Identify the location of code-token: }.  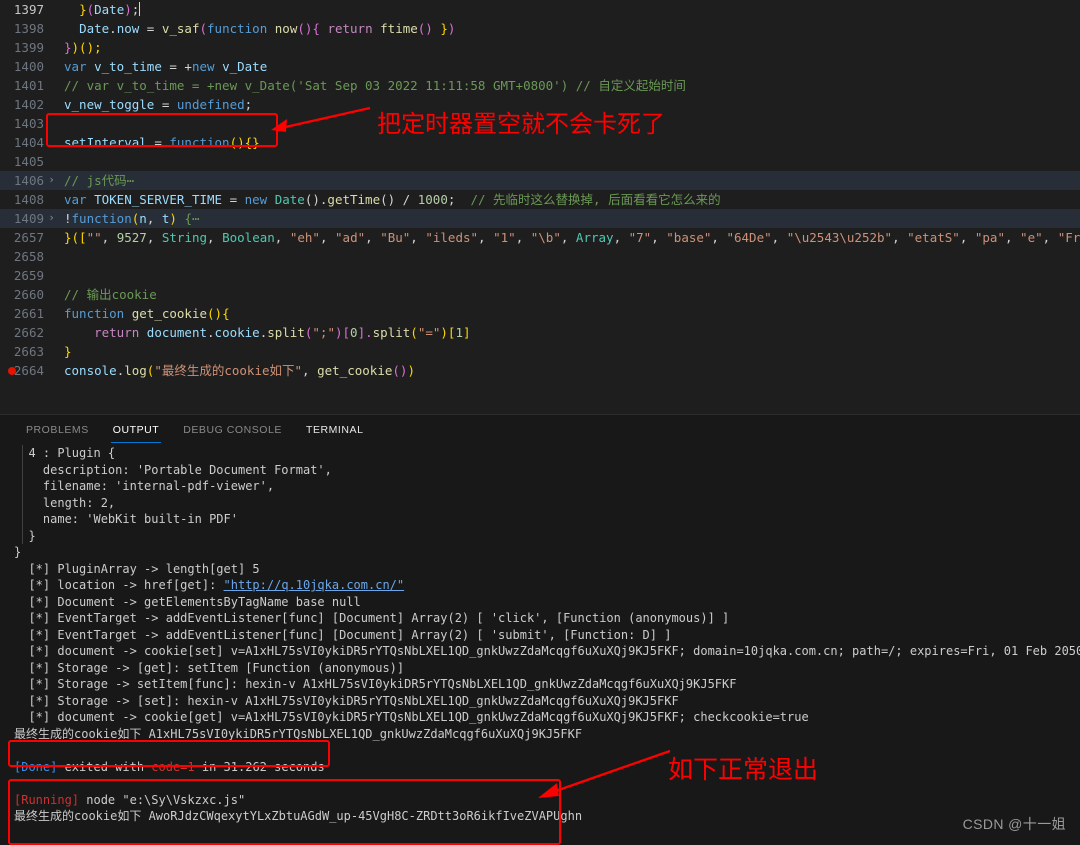
(68, 351).